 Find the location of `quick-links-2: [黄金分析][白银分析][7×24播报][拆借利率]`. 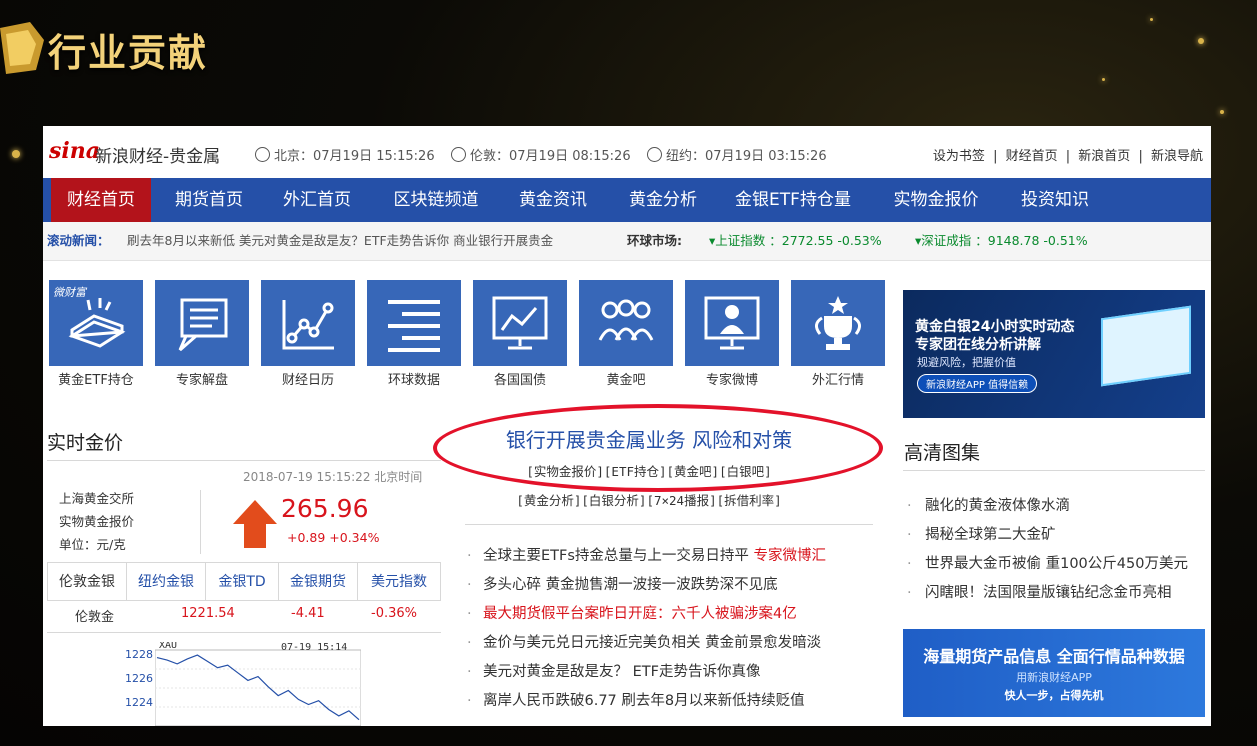

quick-links-2: [黄金分析][白银分析][7×24播报][拆借利率] is located at coordinates (649, 499).